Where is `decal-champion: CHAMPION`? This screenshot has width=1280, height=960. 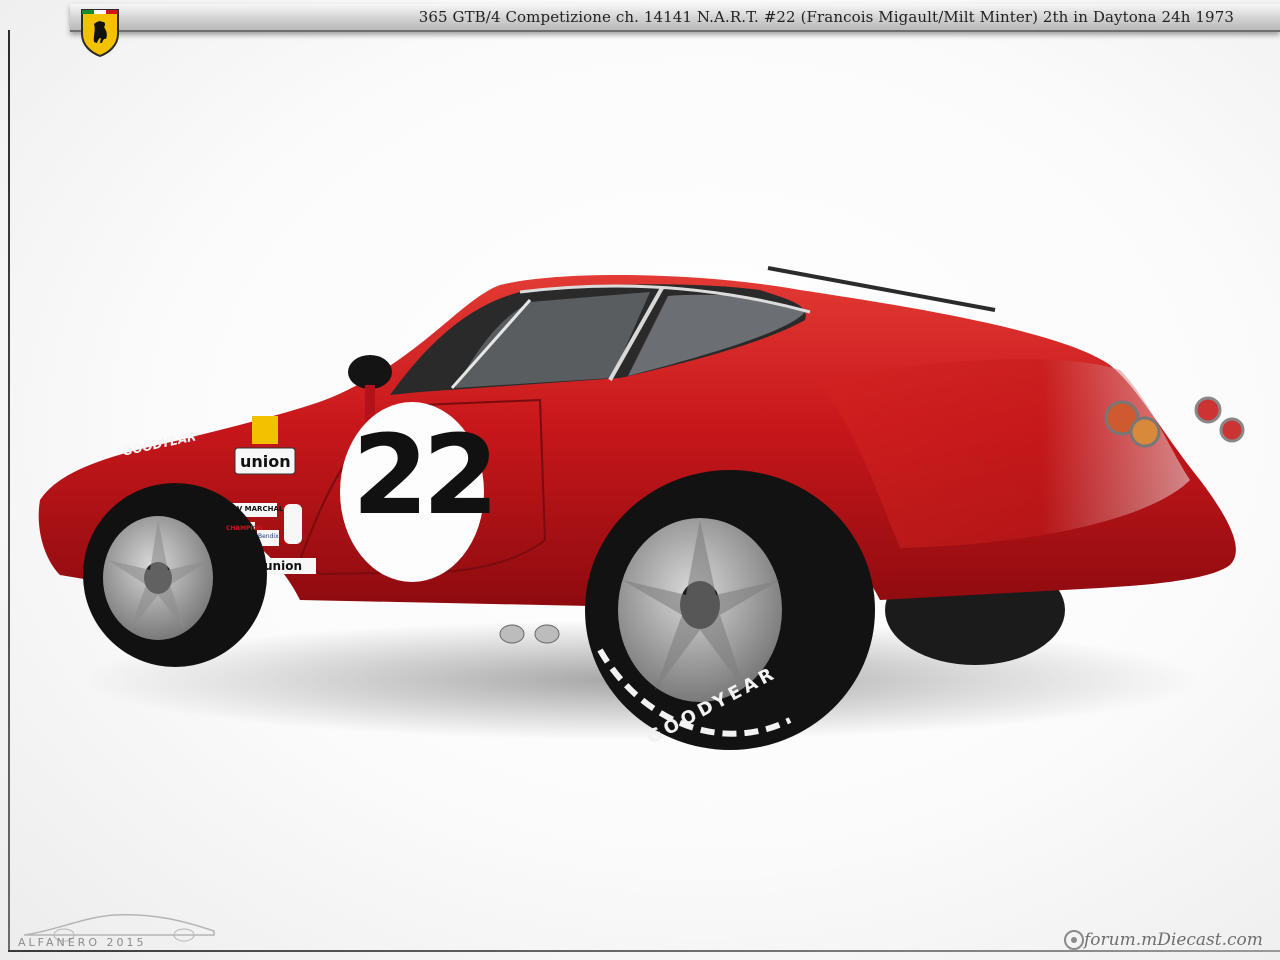
decal-champion: CHAMPION is located at coordinates (244, 528).